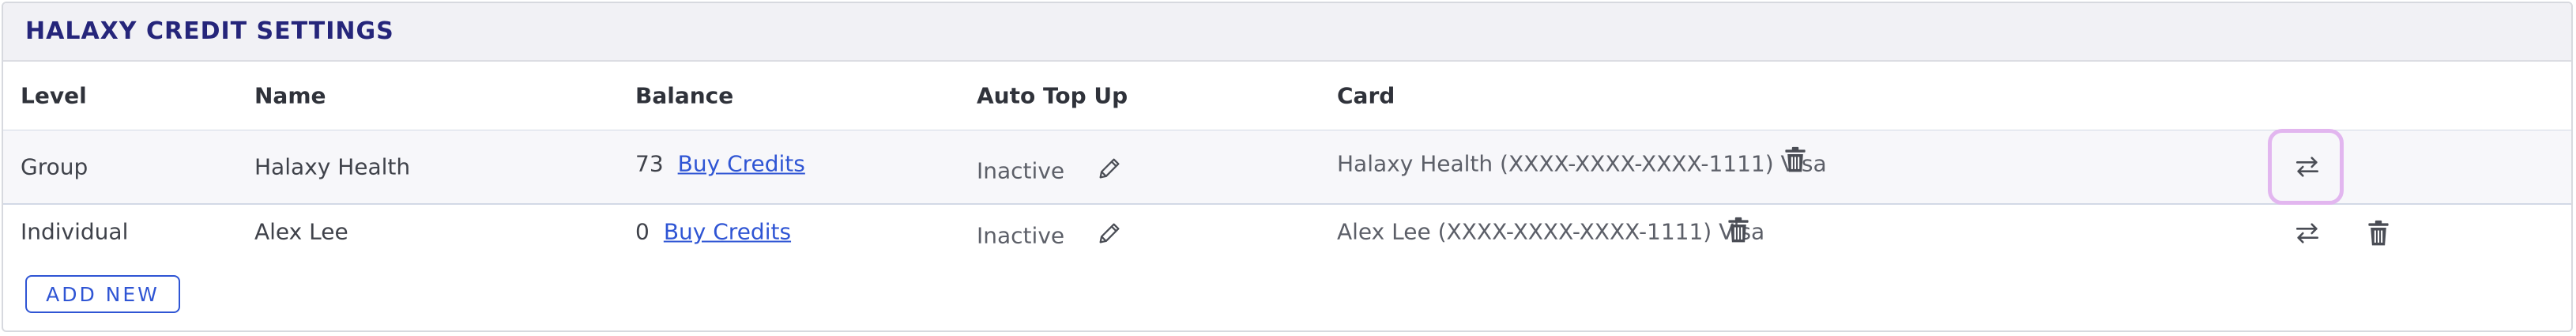 This screenshot has width=2576, height=336. I want to click on row-level: Group, so click(55, 166).